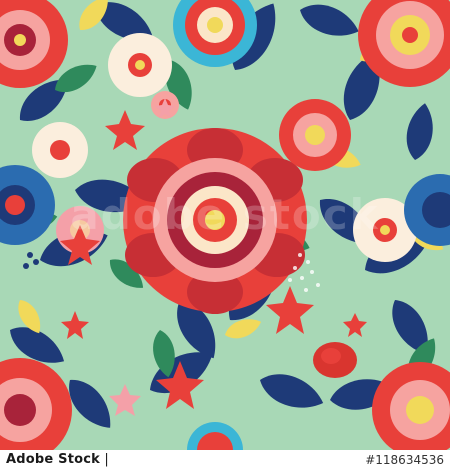 The width and height of the screenshot is (450, 469). What do you see at coordinates (335, 360) in the screenshot?
I see `red-rosebud` at bounding box center [335, 360].